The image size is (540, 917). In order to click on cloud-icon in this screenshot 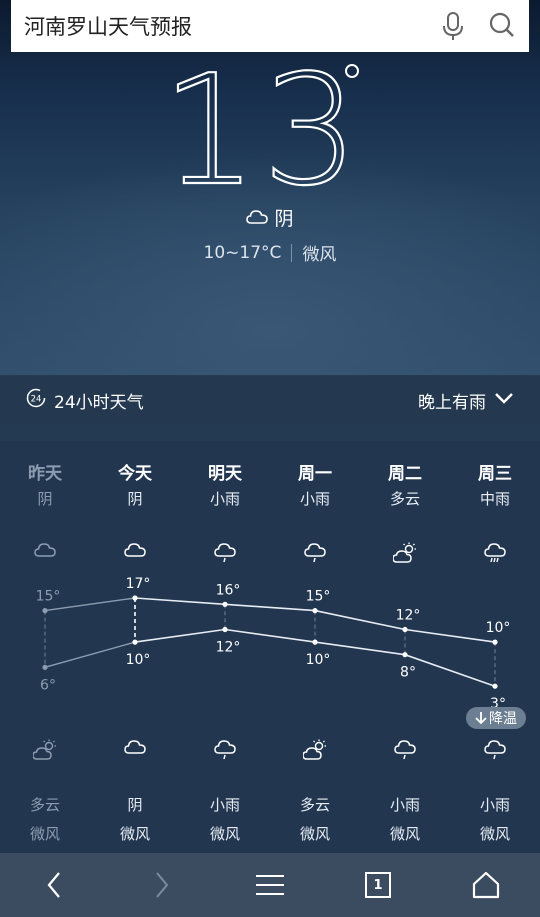, I will do `click(257, 218)`.